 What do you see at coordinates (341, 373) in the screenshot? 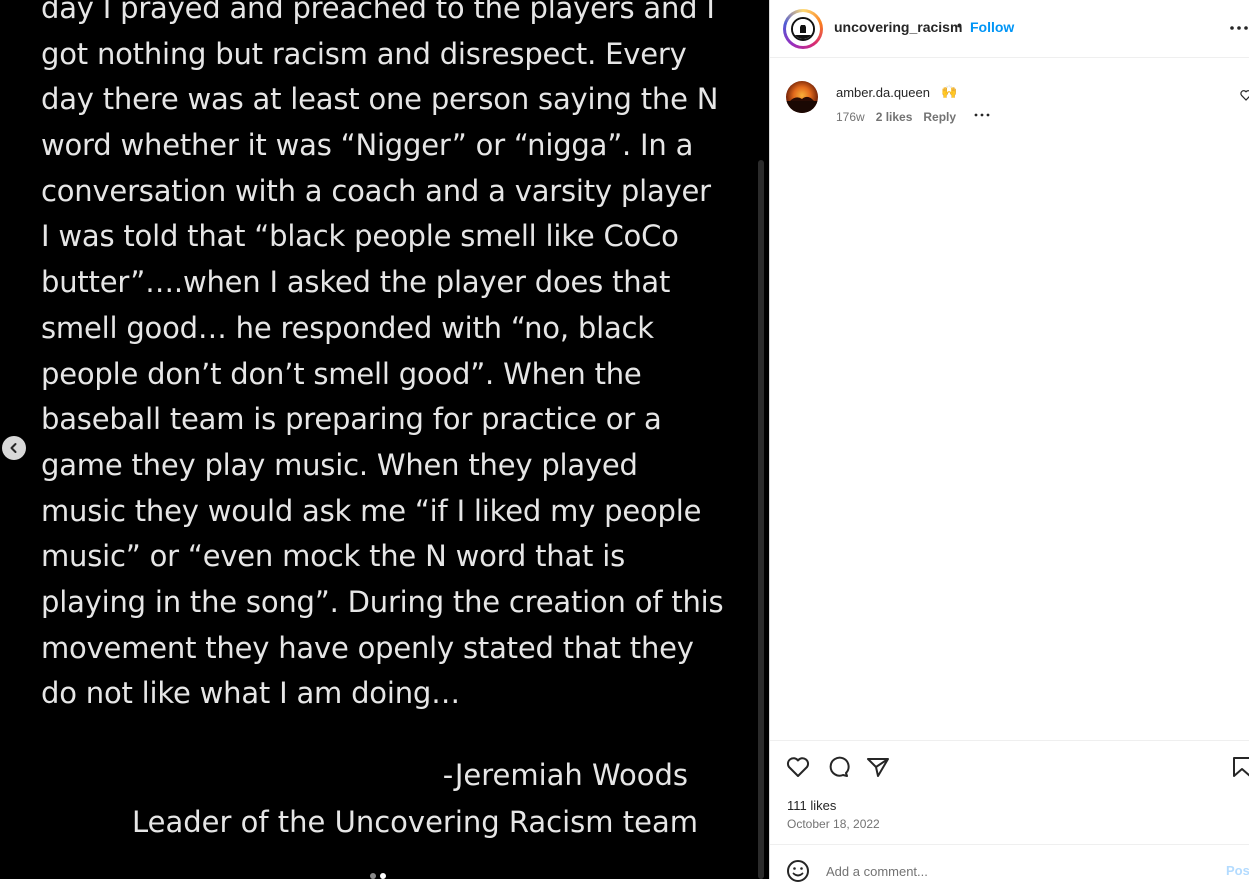
I see `post-text-line: people don’t don’t smell good”. When the` at bounding box center [341, 373].